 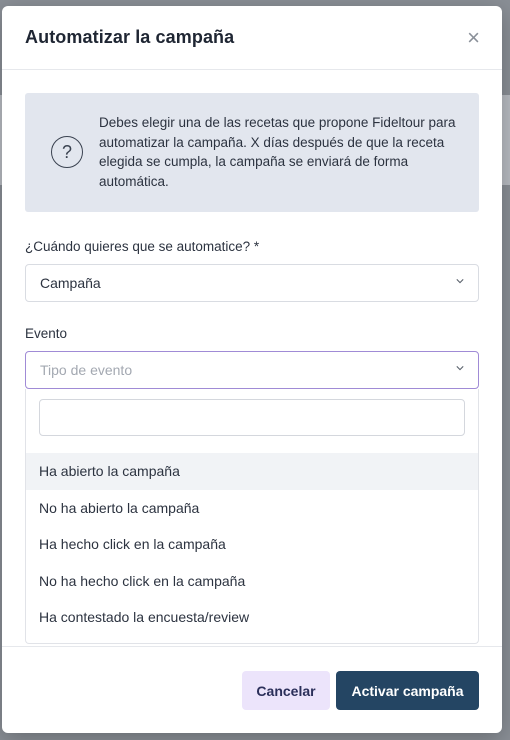 What do you see at coordinates (252, 581) in the screenshot?
I see `dropdown-option: No ha hecho click en la campaña` at bounding box center [252, 581].